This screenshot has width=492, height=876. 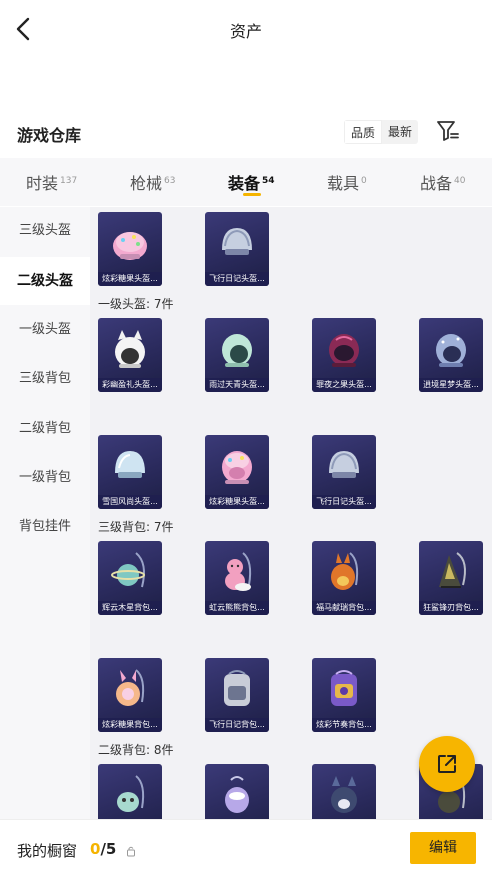 I want to click on sidebar-item-bag-2: 二级背包, so click(x=45, y=429).